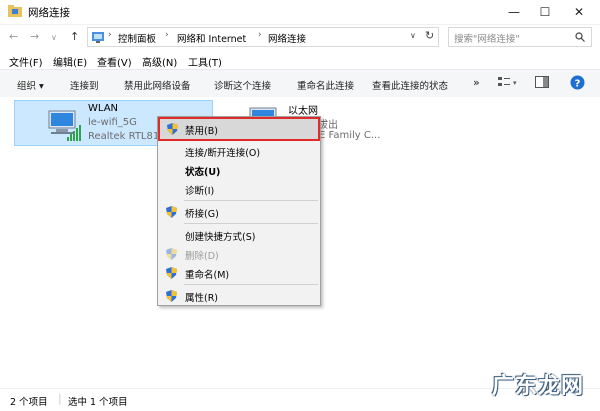  I want to click on help-icon: ?, so click(577, 84).